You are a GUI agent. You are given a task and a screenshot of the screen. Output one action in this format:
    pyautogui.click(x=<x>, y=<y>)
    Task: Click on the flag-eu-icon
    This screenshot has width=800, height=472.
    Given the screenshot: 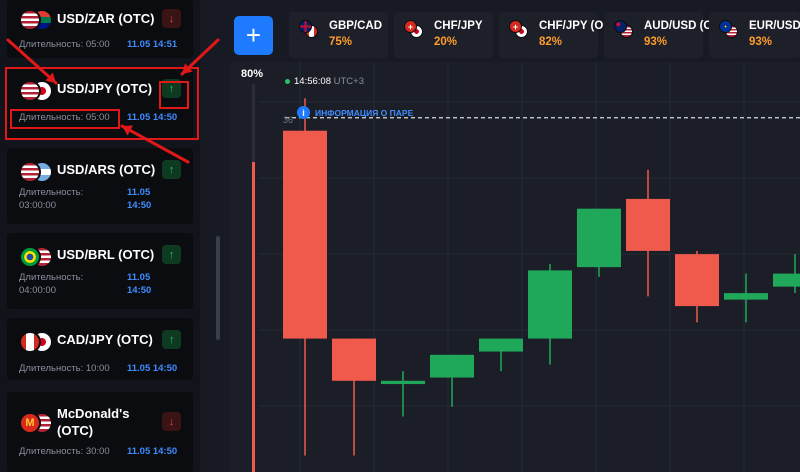 What is the action you would take?
    pyautogui.click(x=725, y=26)
    